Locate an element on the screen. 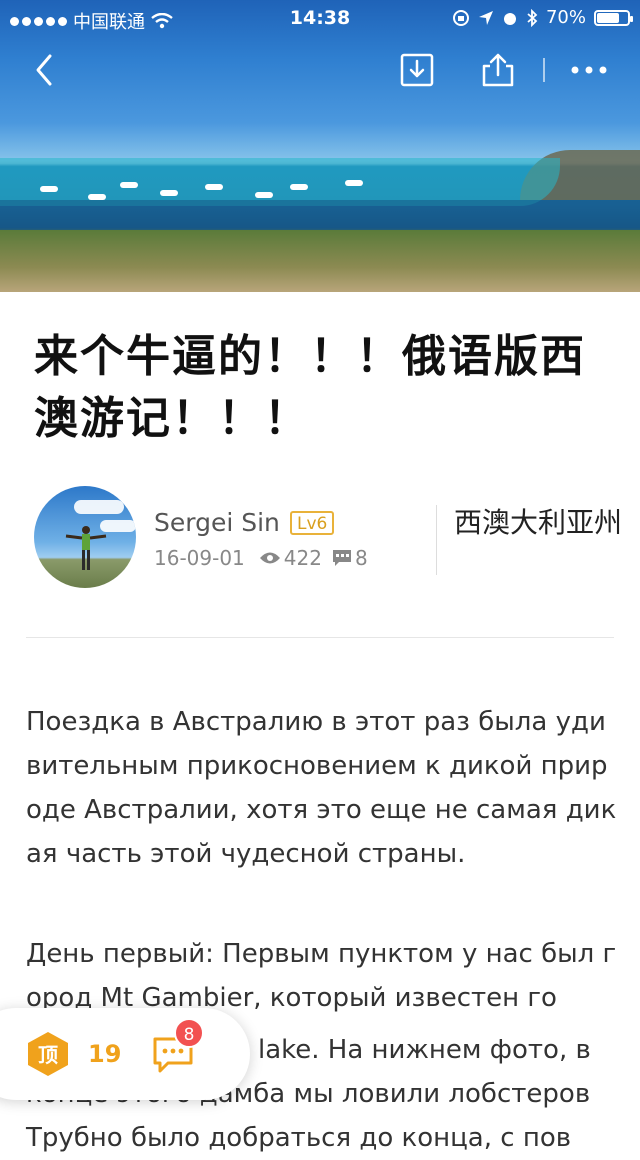 Image resolution: width=640 pixels, height=1160 pixels. status-bar: 中国联通 14:38 70% is located at coordinates (320, 18).